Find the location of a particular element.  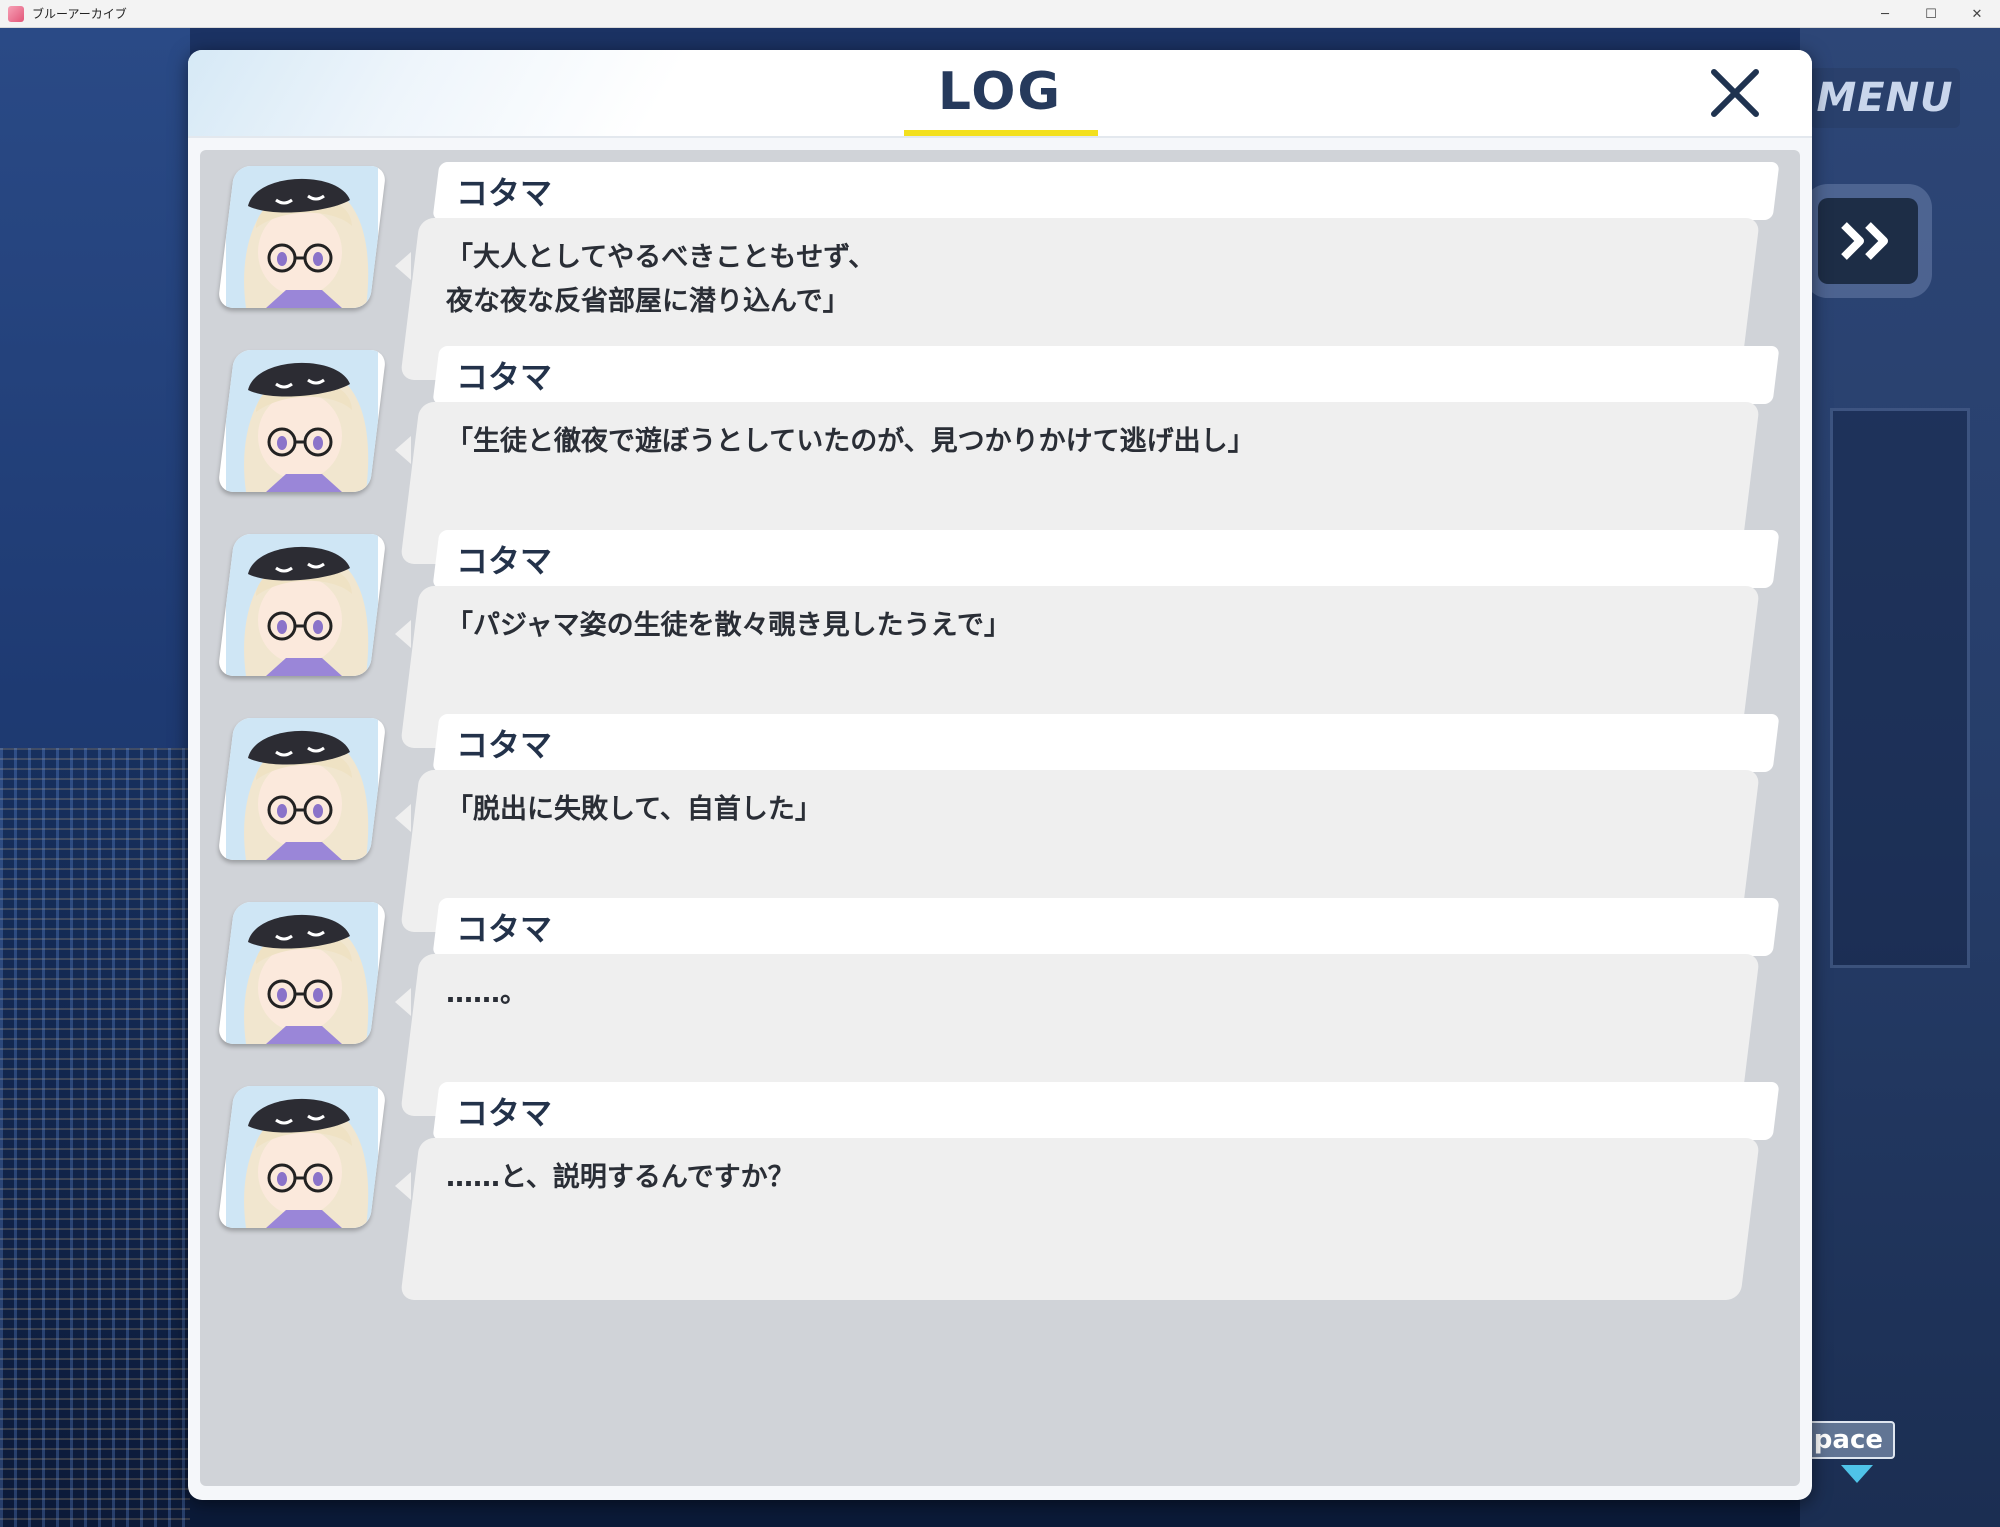

app-icon is located at coordinates (16, 13).